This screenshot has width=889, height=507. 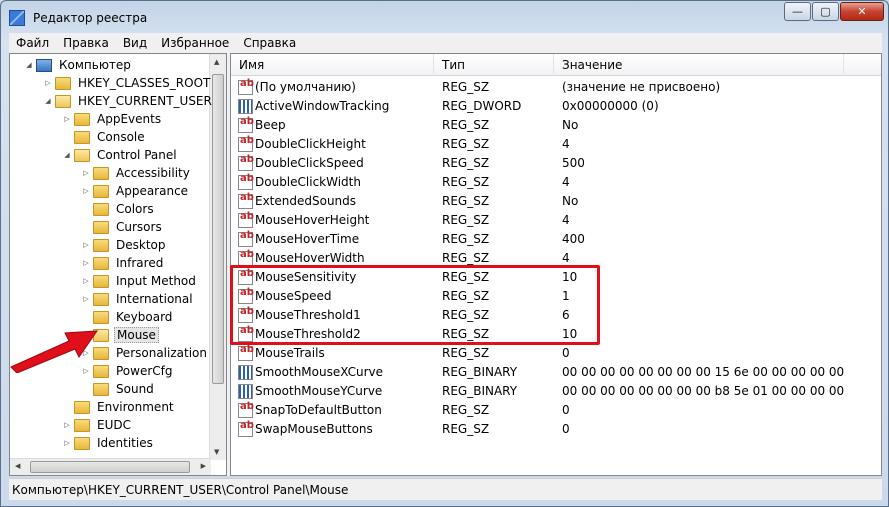 What do you see at coordinates (494, 65) in the screenshot?
I see `column-type: Тип` at bounding box center [494, 65].